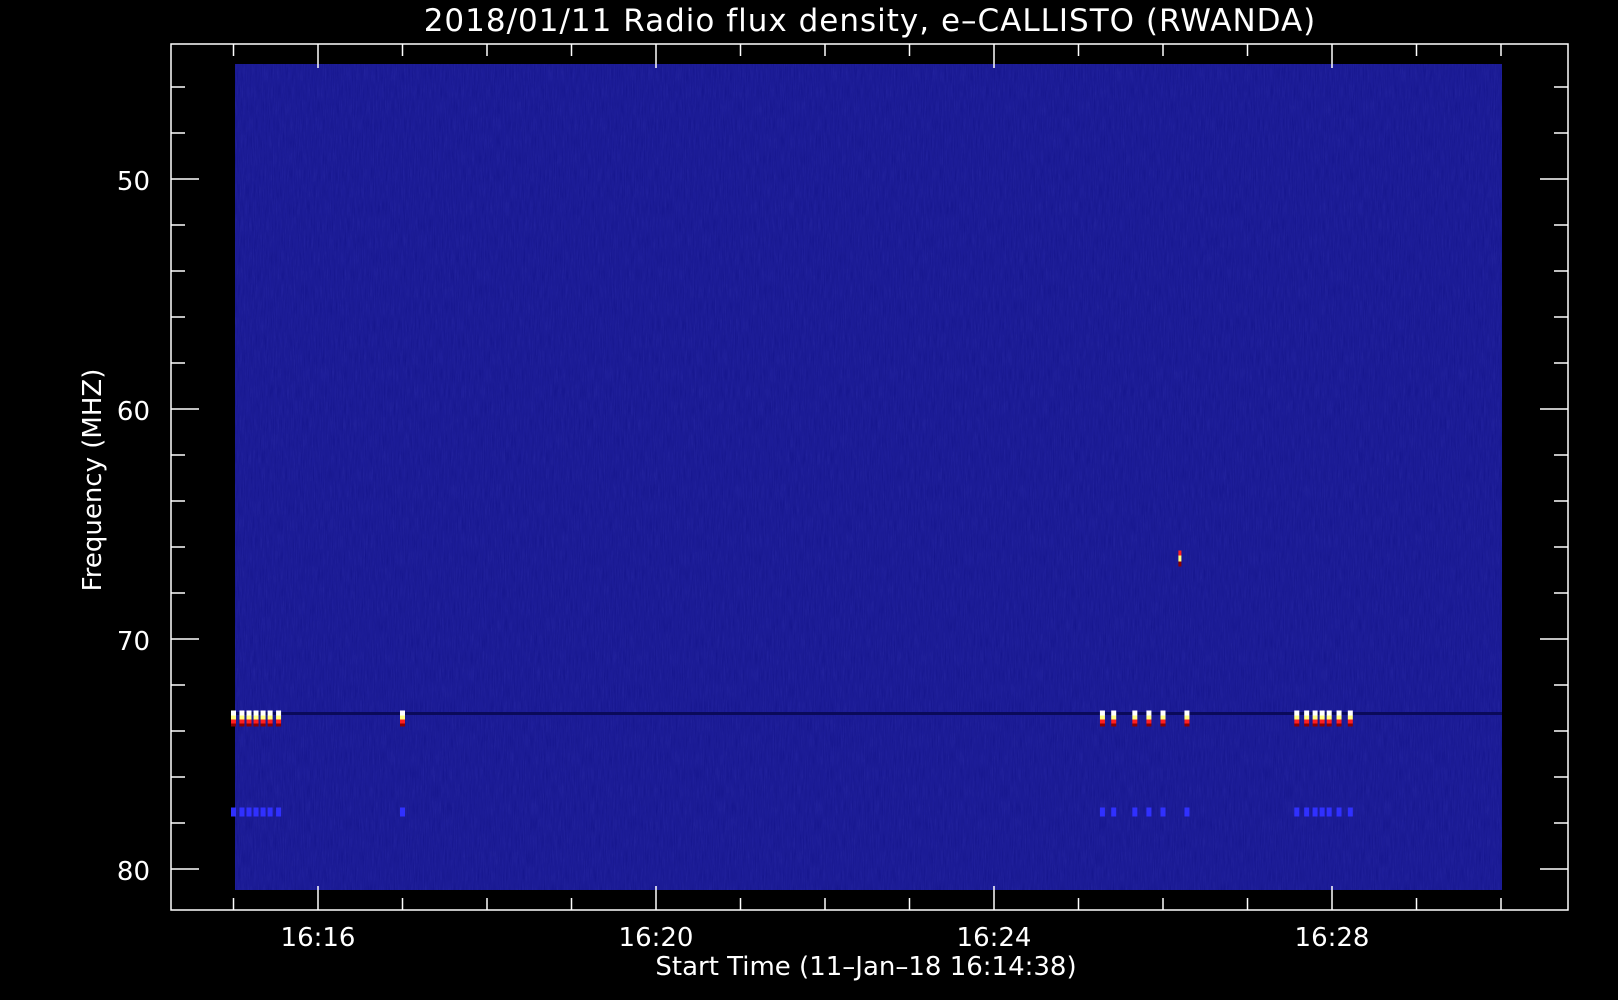  Describe the element at coordinates (133, 872) in the screenshot. I see `y-tick-label-80: 80` at that location.